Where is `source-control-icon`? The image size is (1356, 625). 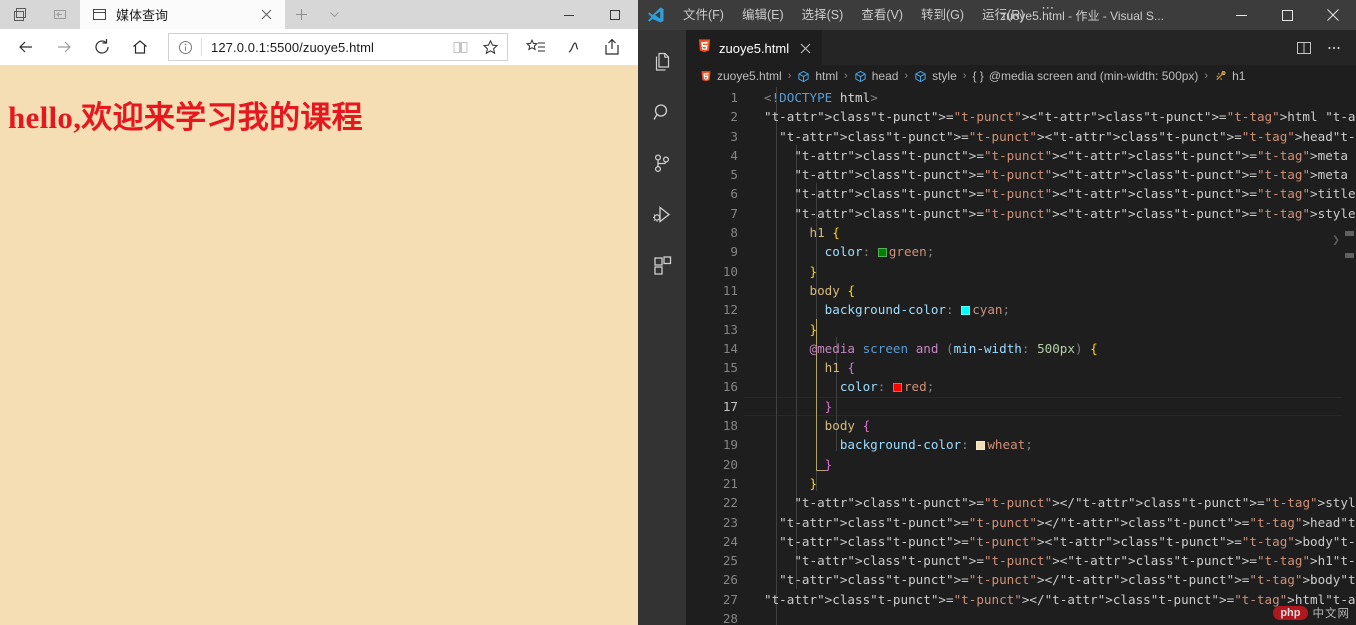 source-control-icon is located at coordinates (662, 163).